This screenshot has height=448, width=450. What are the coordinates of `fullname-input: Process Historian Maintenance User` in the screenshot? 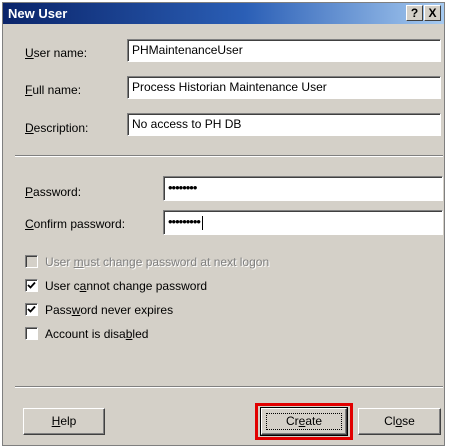 It's located at (284, 87).